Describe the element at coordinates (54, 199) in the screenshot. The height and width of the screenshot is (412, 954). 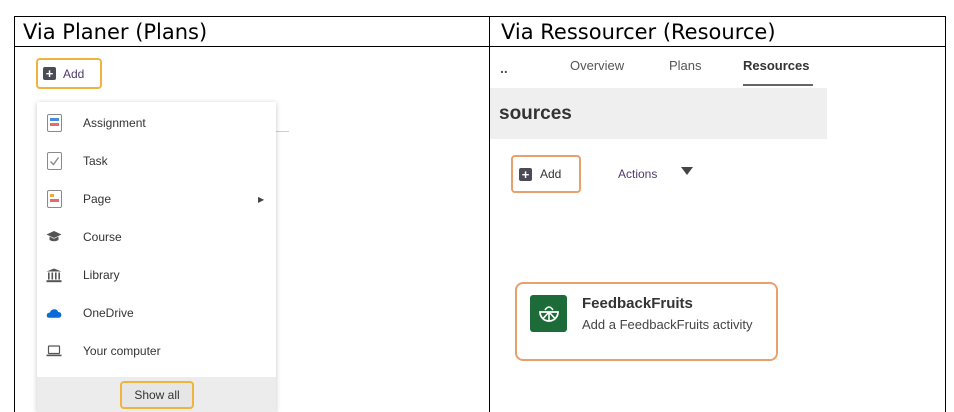
I see `page-icon` at that location.